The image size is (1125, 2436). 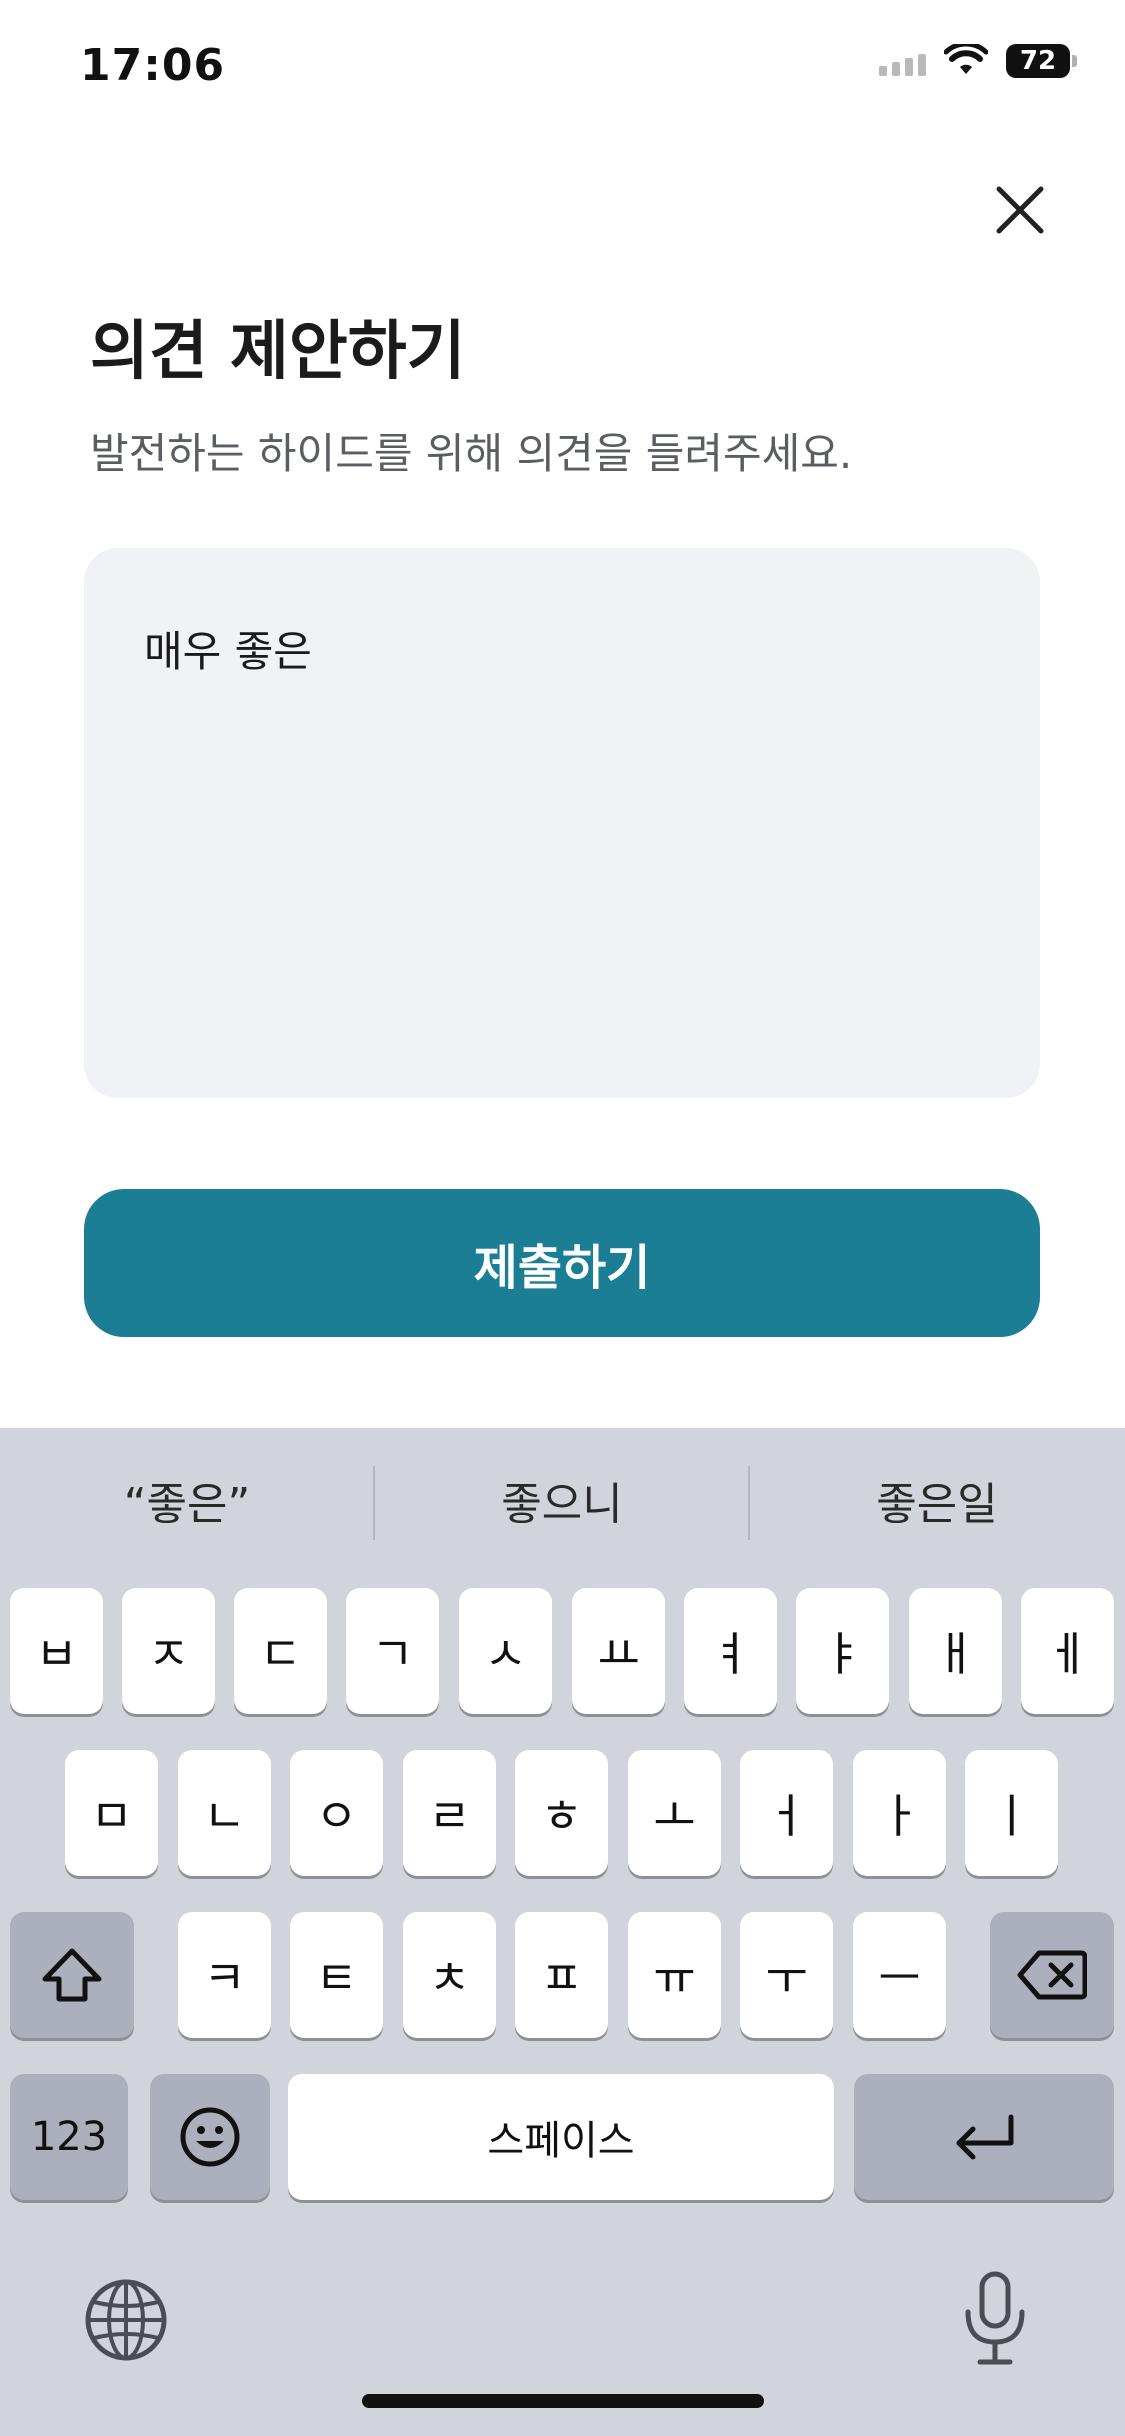 I want to click on key: ㅓ, so click(x=786, y=1813).